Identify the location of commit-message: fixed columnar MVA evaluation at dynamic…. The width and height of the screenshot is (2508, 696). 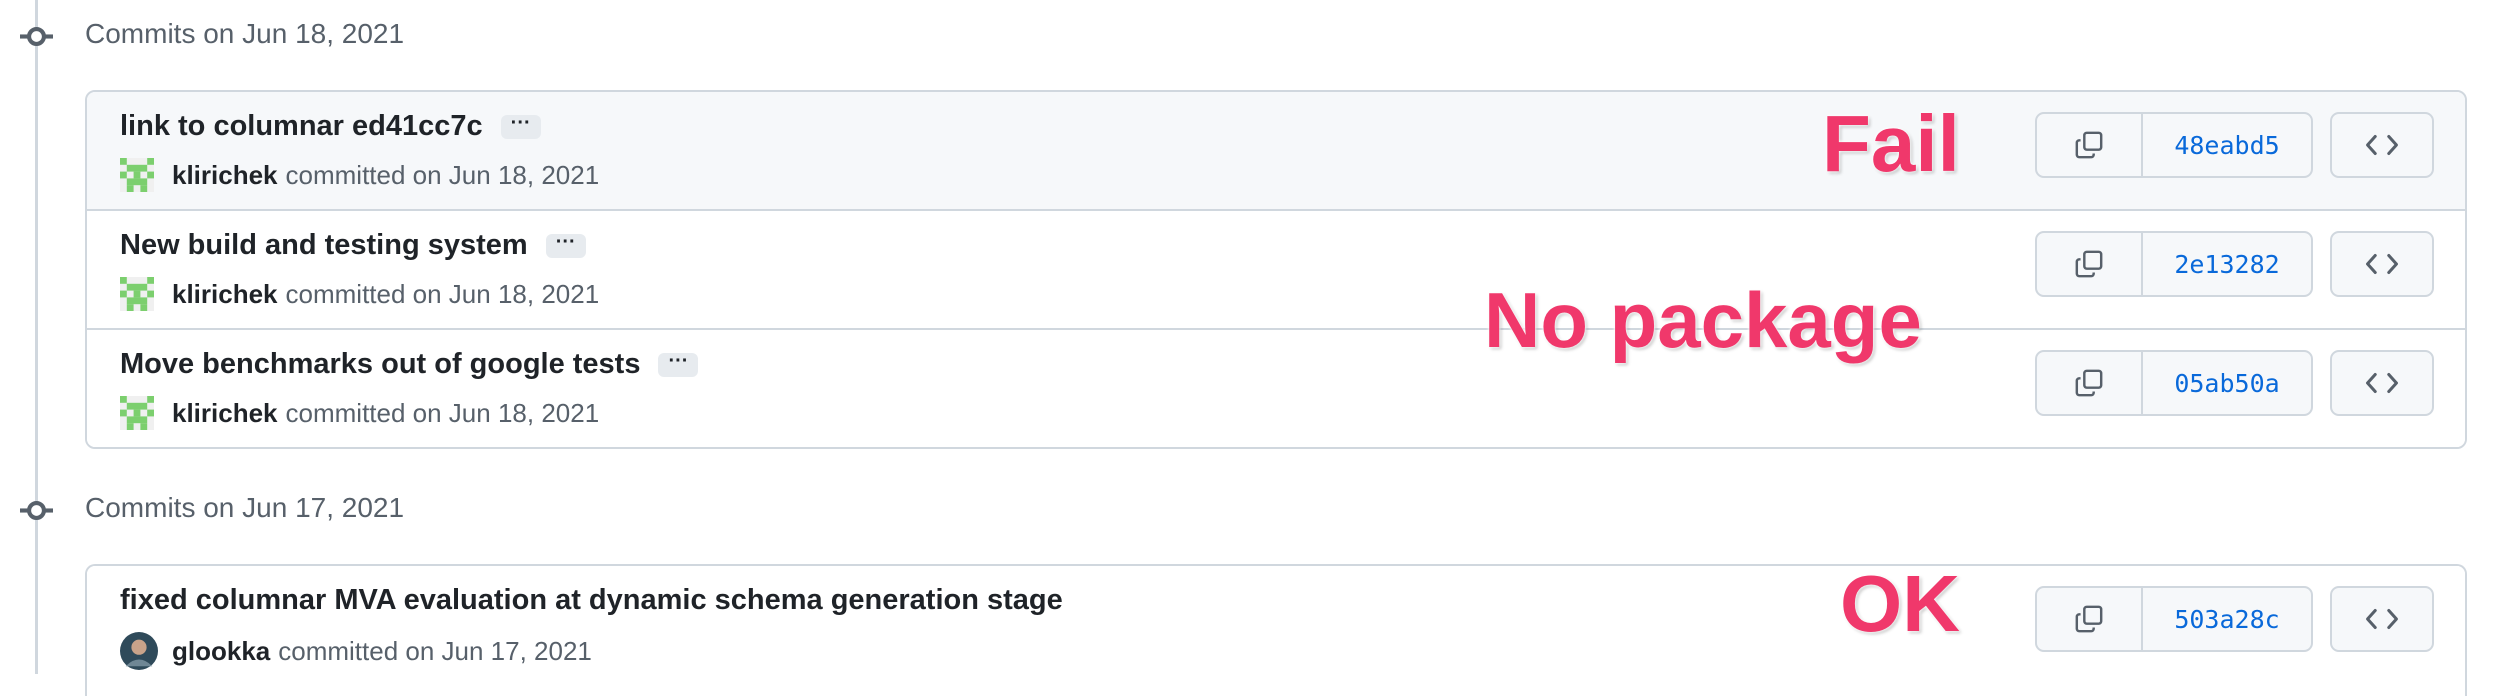
(591, 600).